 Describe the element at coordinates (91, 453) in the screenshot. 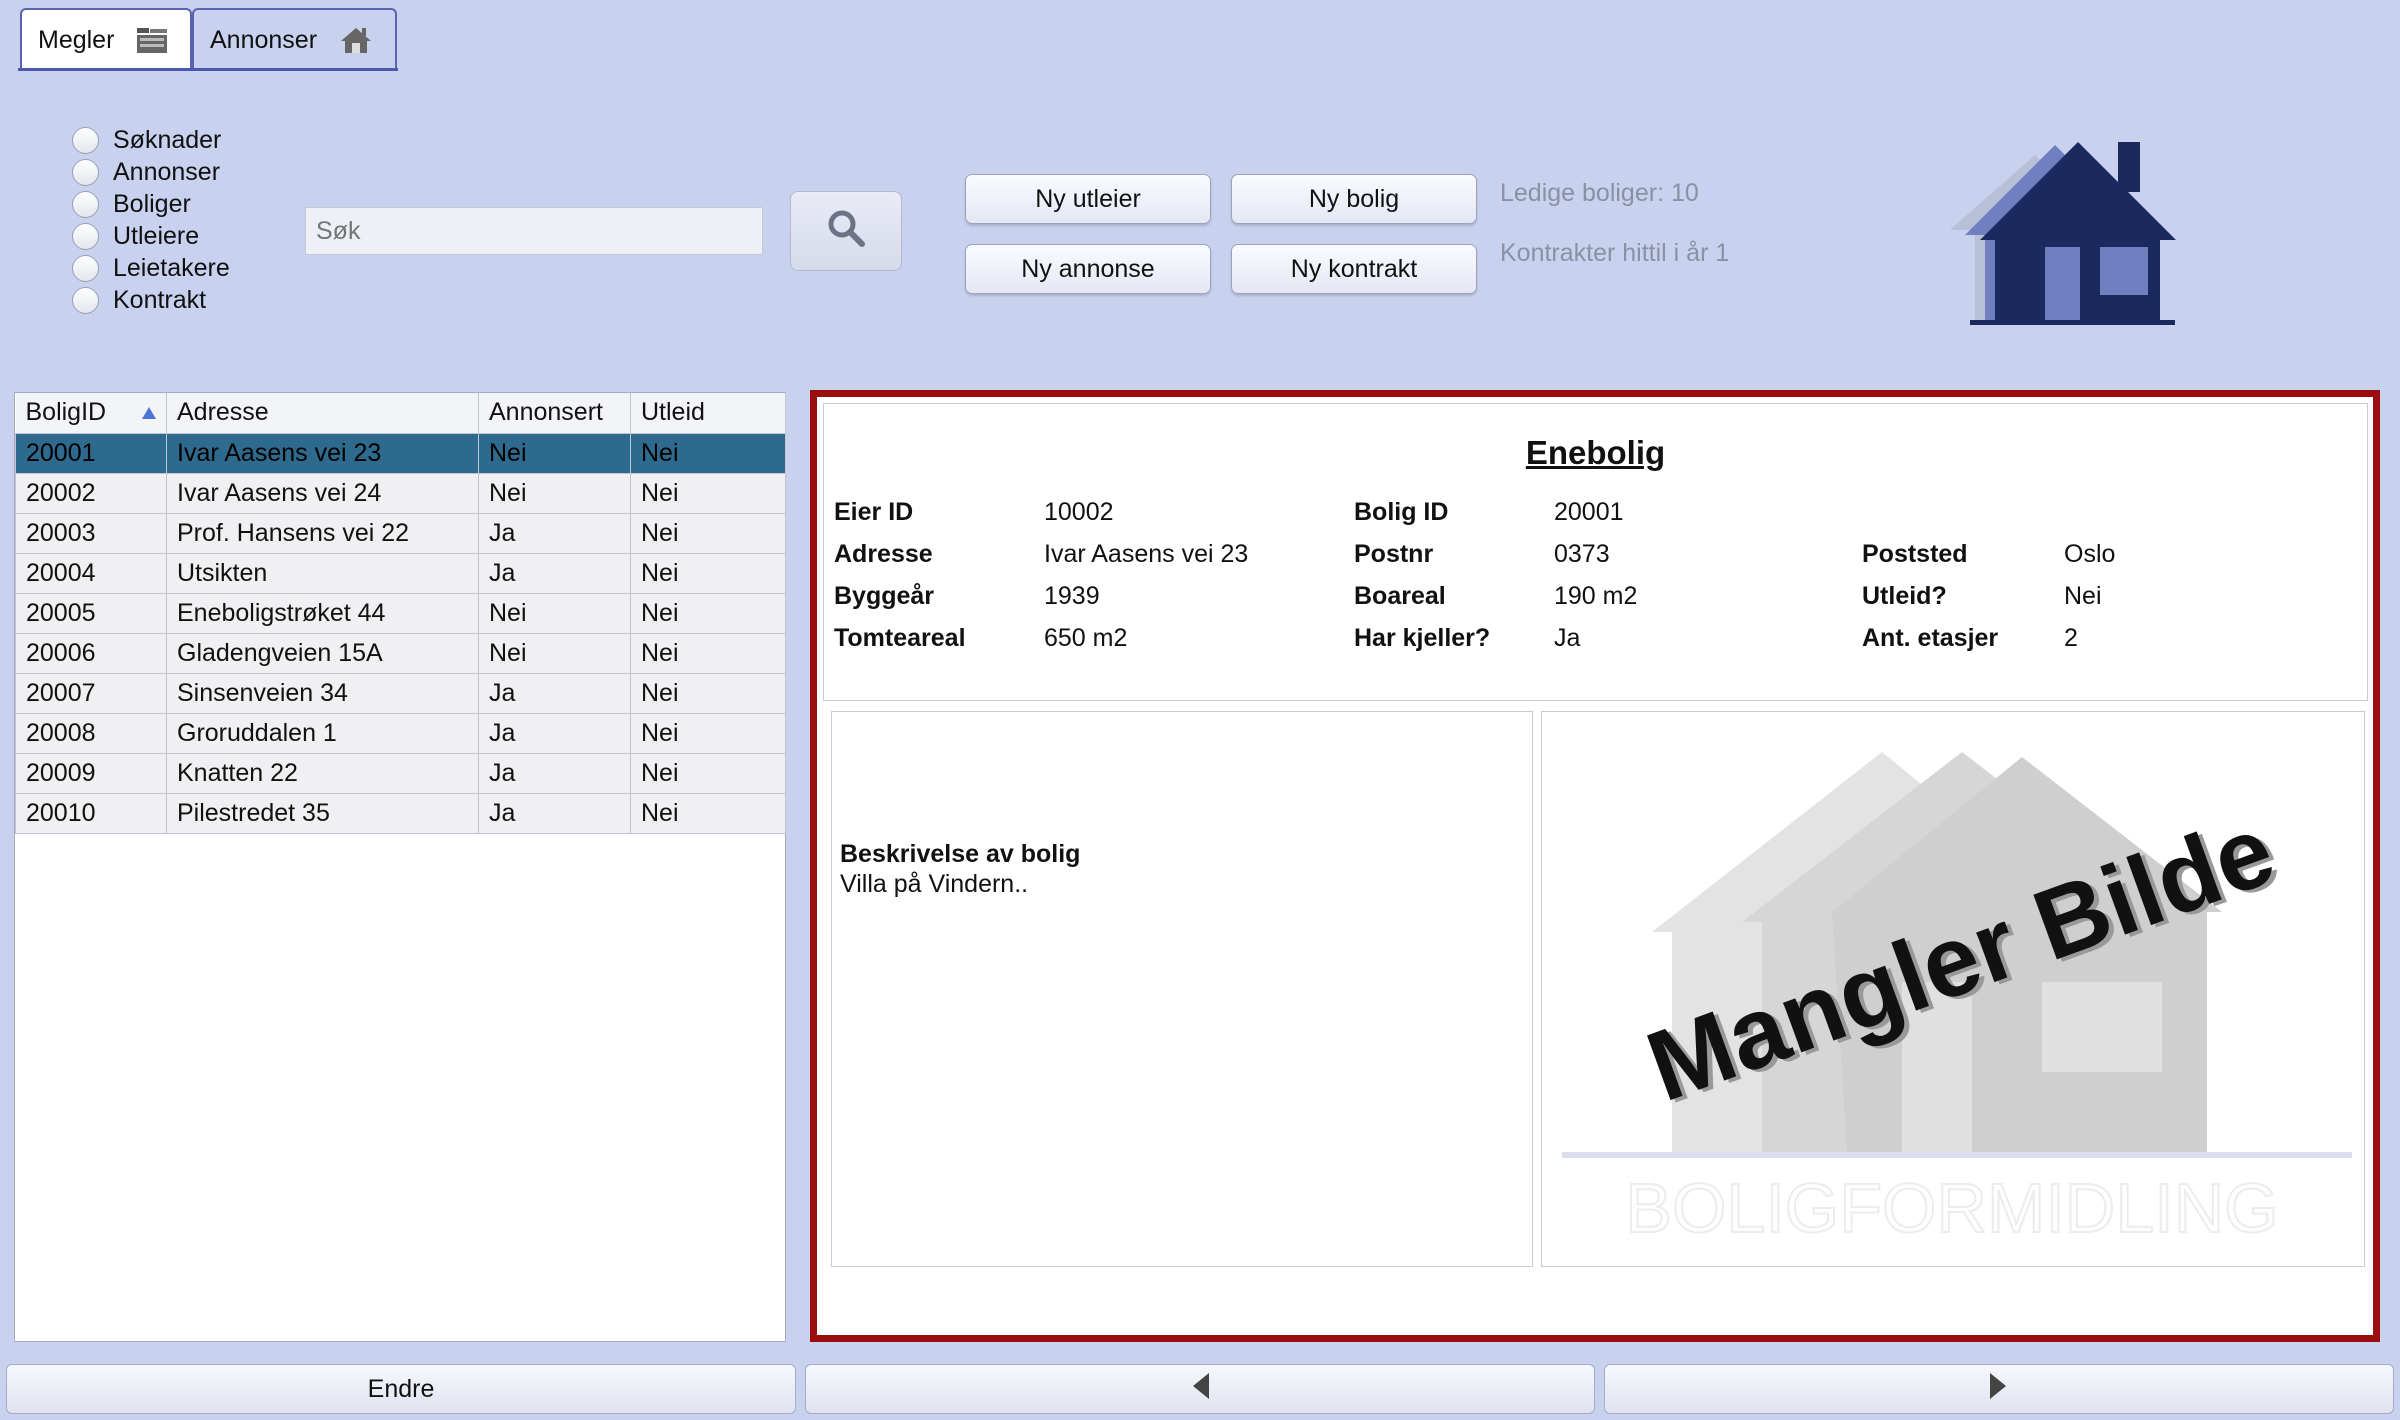

I see `cell-boligid: 20001` at that location.